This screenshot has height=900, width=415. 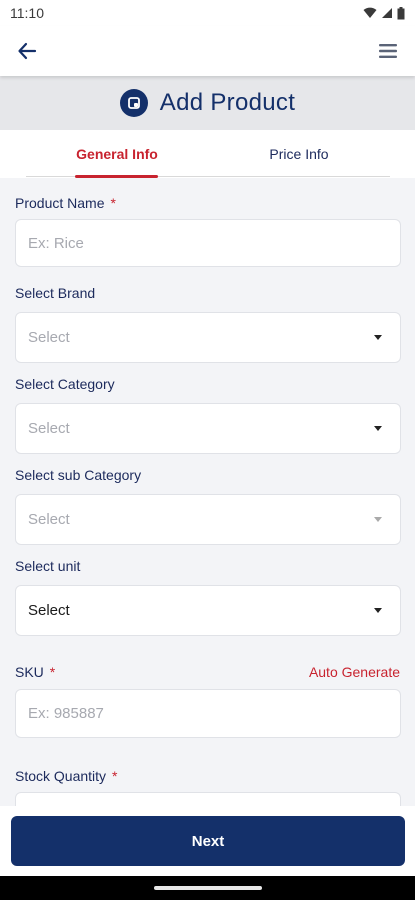 I want to click on sub-category-select-value: Select, so click(x=49, y=519).